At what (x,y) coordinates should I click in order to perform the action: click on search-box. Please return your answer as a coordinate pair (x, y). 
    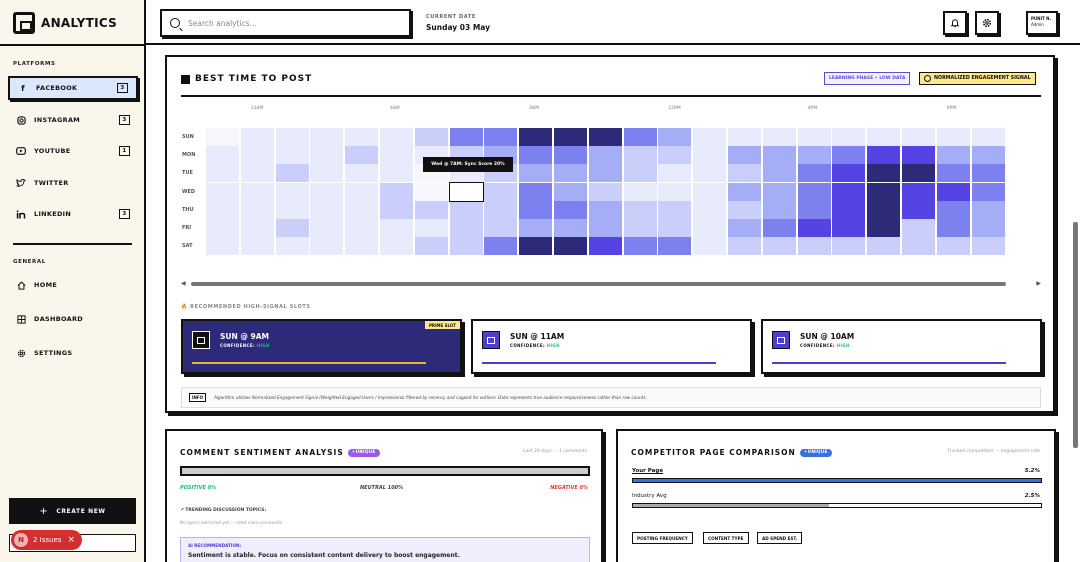
    Looking at the image, I should click on (285, 23).